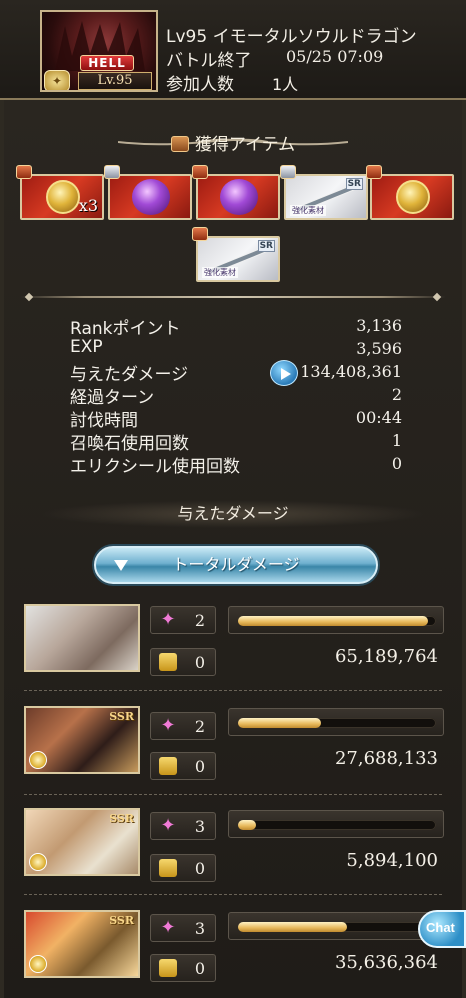 This screenshot has height=998, width=466. I want to click on loot-item-coin: x3, so click(62, 197).